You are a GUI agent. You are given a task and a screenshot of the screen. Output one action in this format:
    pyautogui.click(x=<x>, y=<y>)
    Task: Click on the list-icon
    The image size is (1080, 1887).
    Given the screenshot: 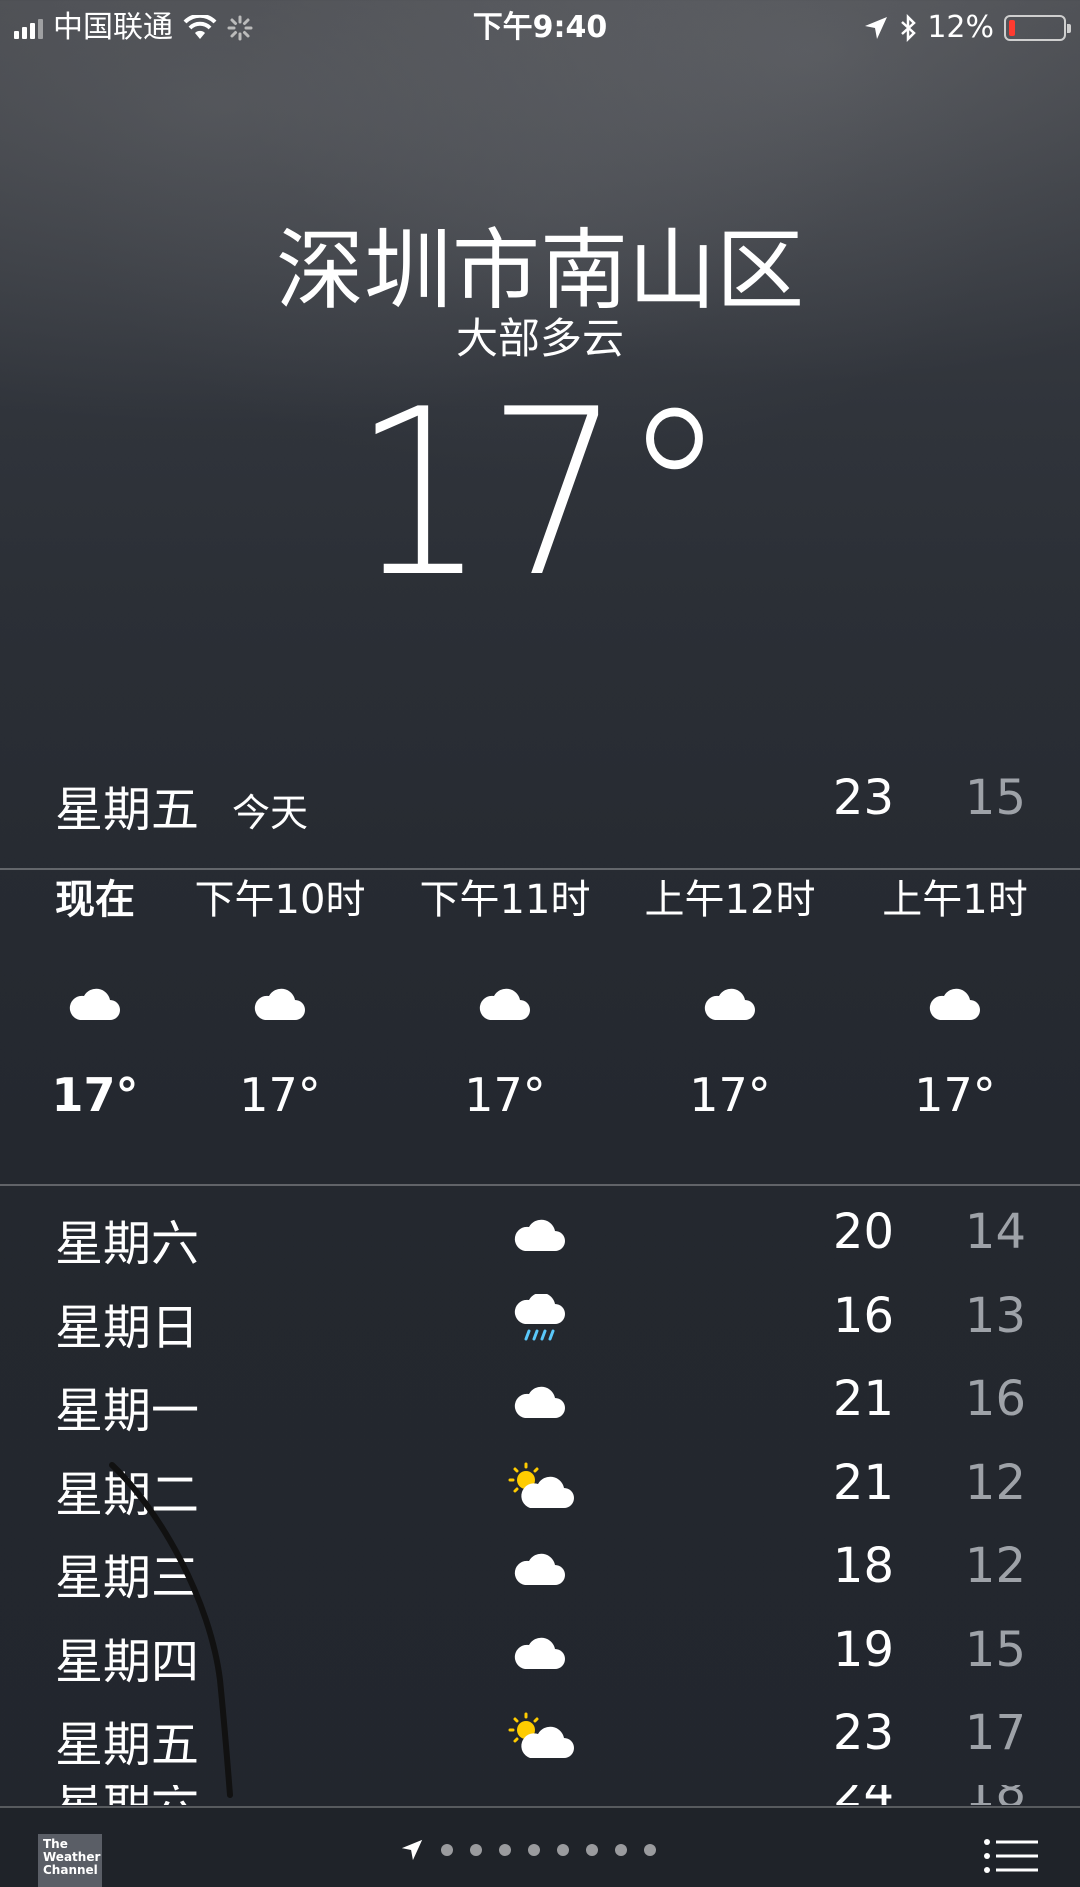 What is the action you would take?
    pyautogui.click(x=1011, y=1856)
    